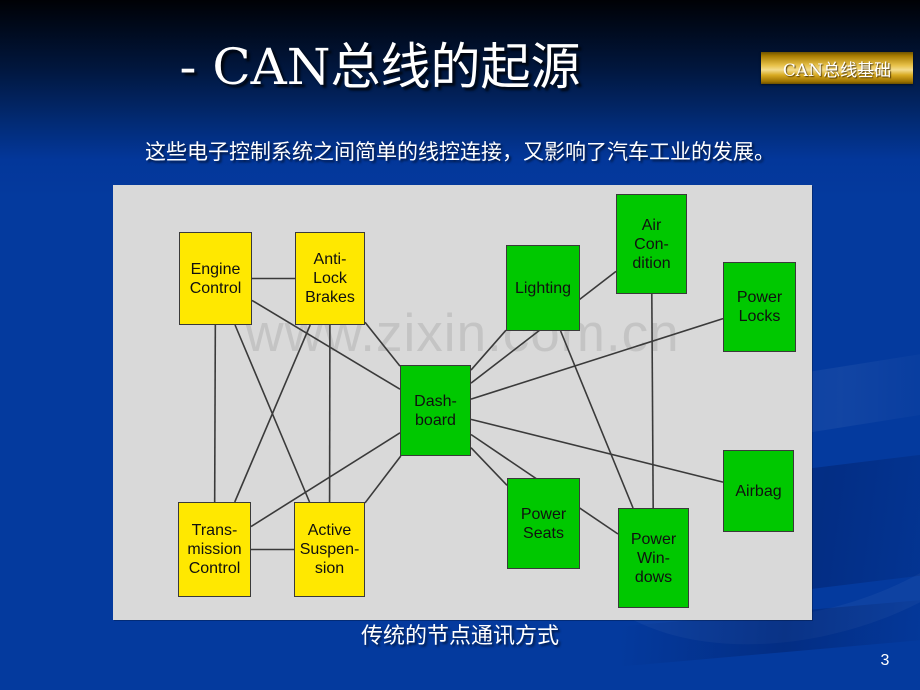 The image size is (920, 690). Describe the element at coordinates (460, 152) in the screenshot. I see `subtitle-text: 这些电子控制系统之间简单的线控连接，又影响了汽车工业的发展。` at that location.